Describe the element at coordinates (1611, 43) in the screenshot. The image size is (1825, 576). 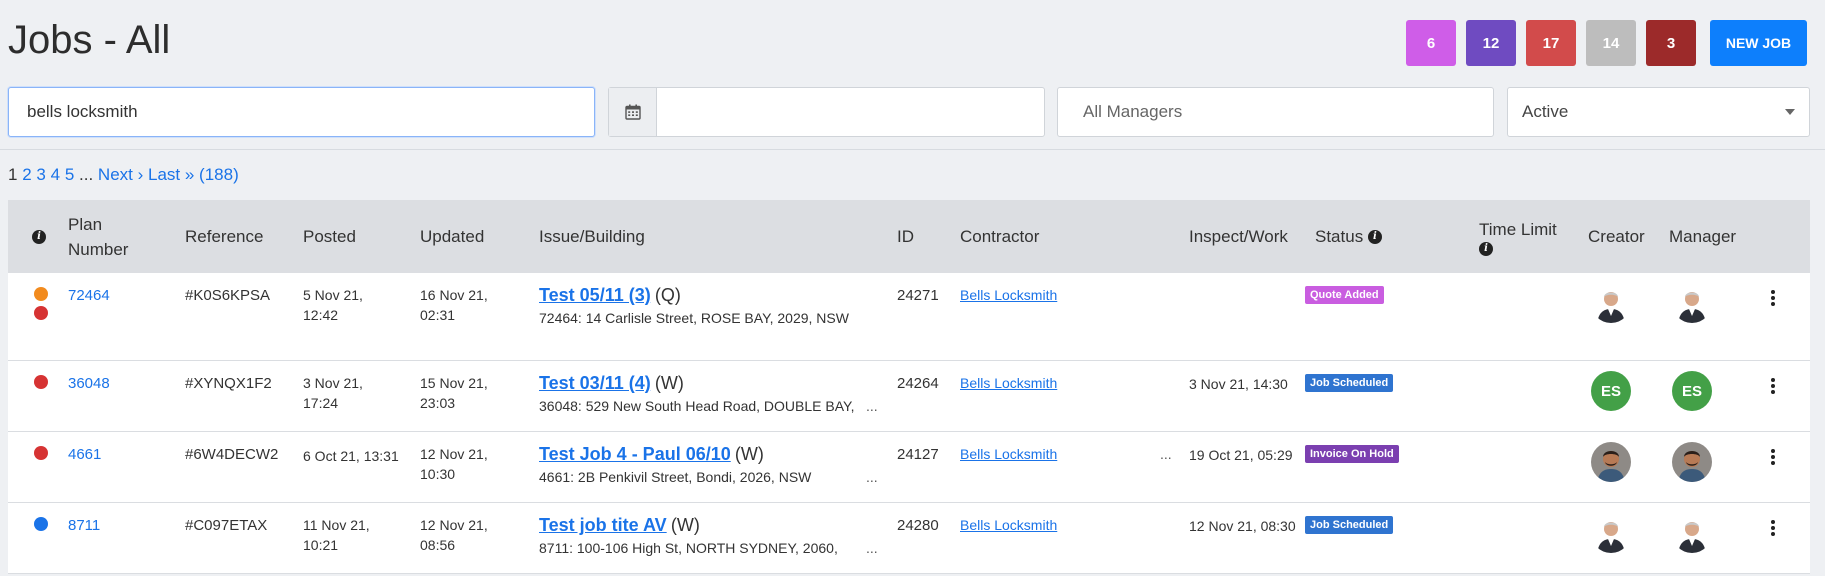
I see `count-badge-4: 14` at that location.